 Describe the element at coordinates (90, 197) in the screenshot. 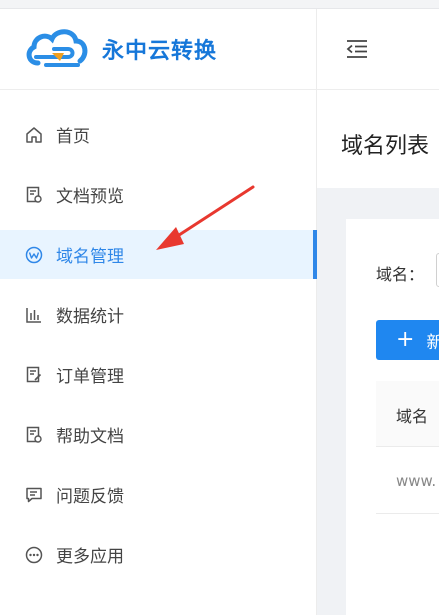

I see `sidebar-item-label: 文档预览` at that location.